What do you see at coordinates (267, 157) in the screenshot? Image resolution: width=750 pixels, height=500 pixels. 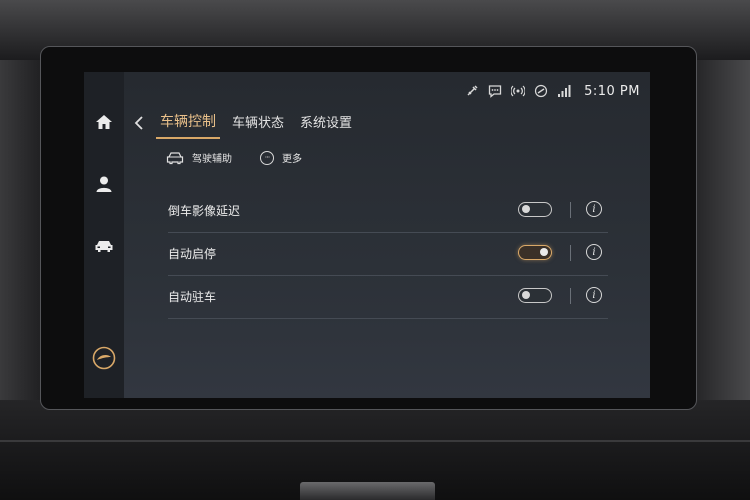 I see `more-dots-icon: ···` at bounding box center [267, 157].